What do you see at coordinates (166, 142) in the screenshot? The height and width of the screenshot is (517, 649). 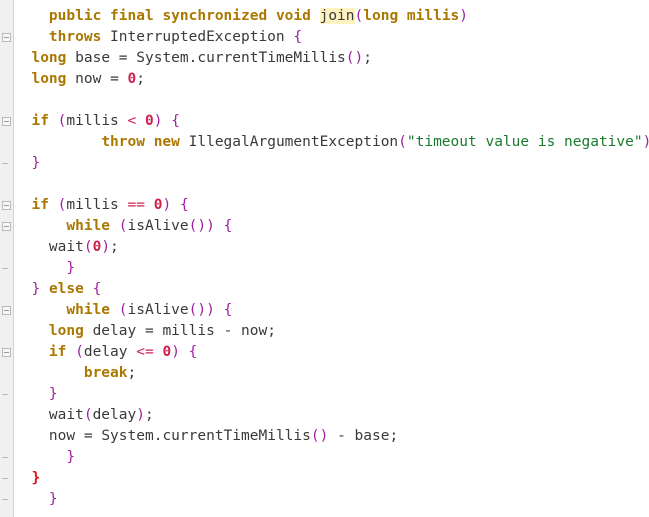 I see `code-token: new` at bounding box center [166, 142].